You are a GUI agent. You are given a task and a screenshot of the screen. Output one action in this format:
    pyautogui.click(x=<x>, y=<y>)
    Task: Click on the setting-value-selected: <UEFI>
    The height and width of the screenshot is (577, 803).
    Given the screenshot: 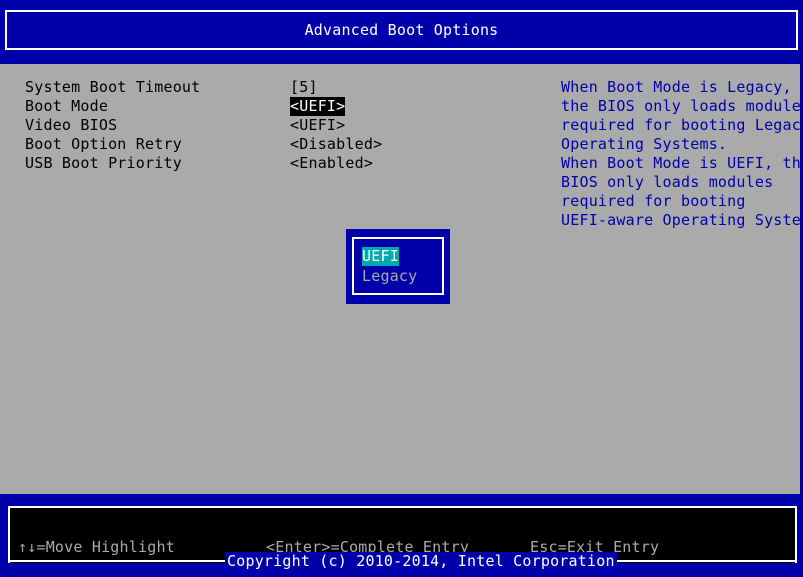 What is the action you would take?
    pyautogui.click(x=318, y=106)
    